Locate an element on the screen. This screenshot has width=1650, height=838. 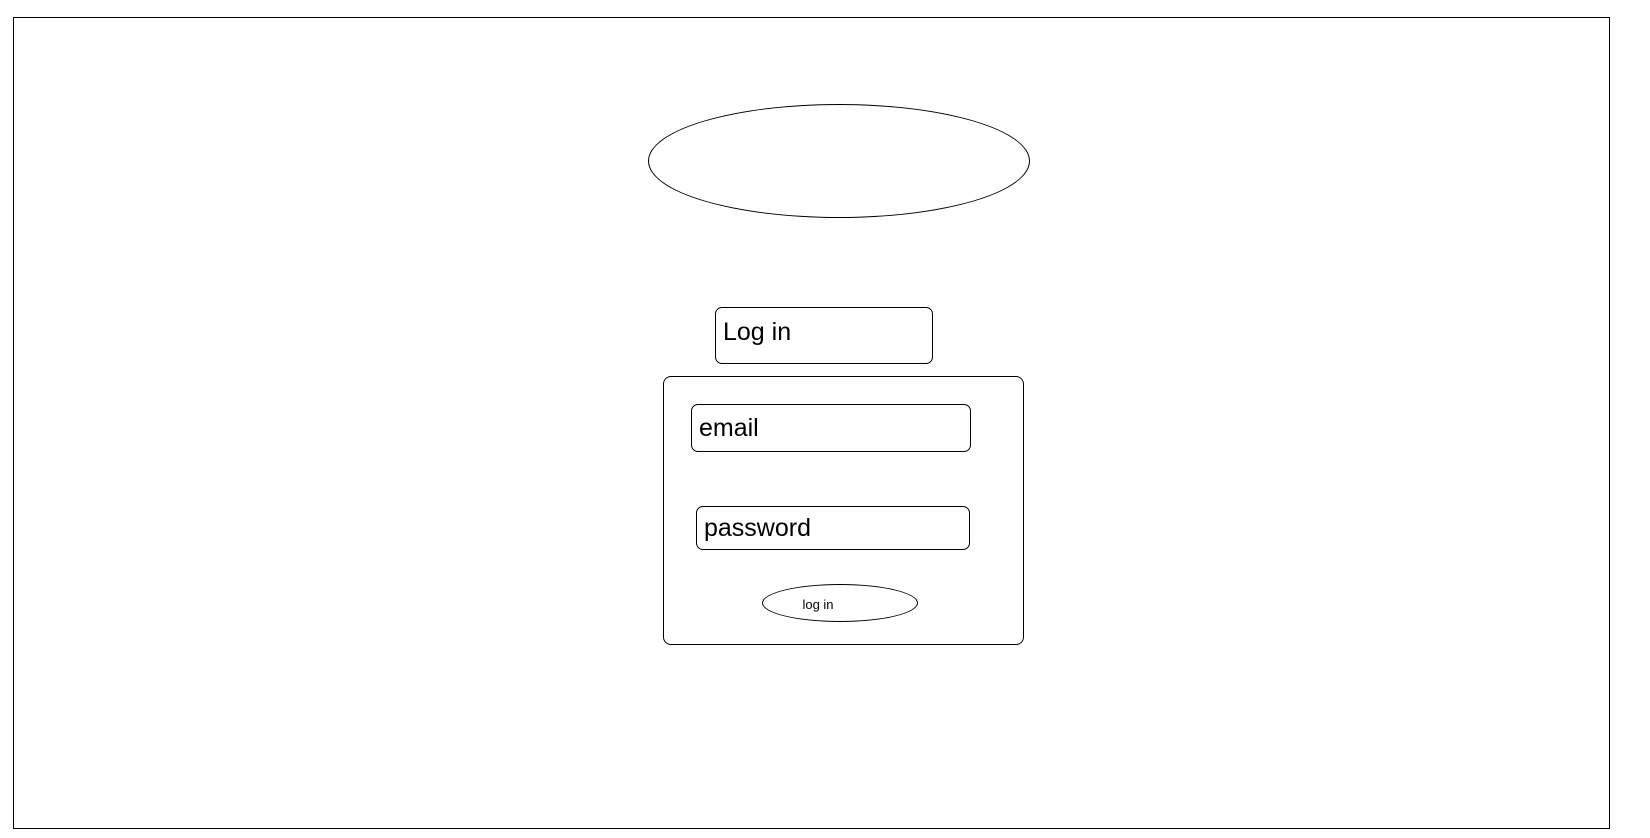
login-form-panel: log in is located at coordinates (843, 510).